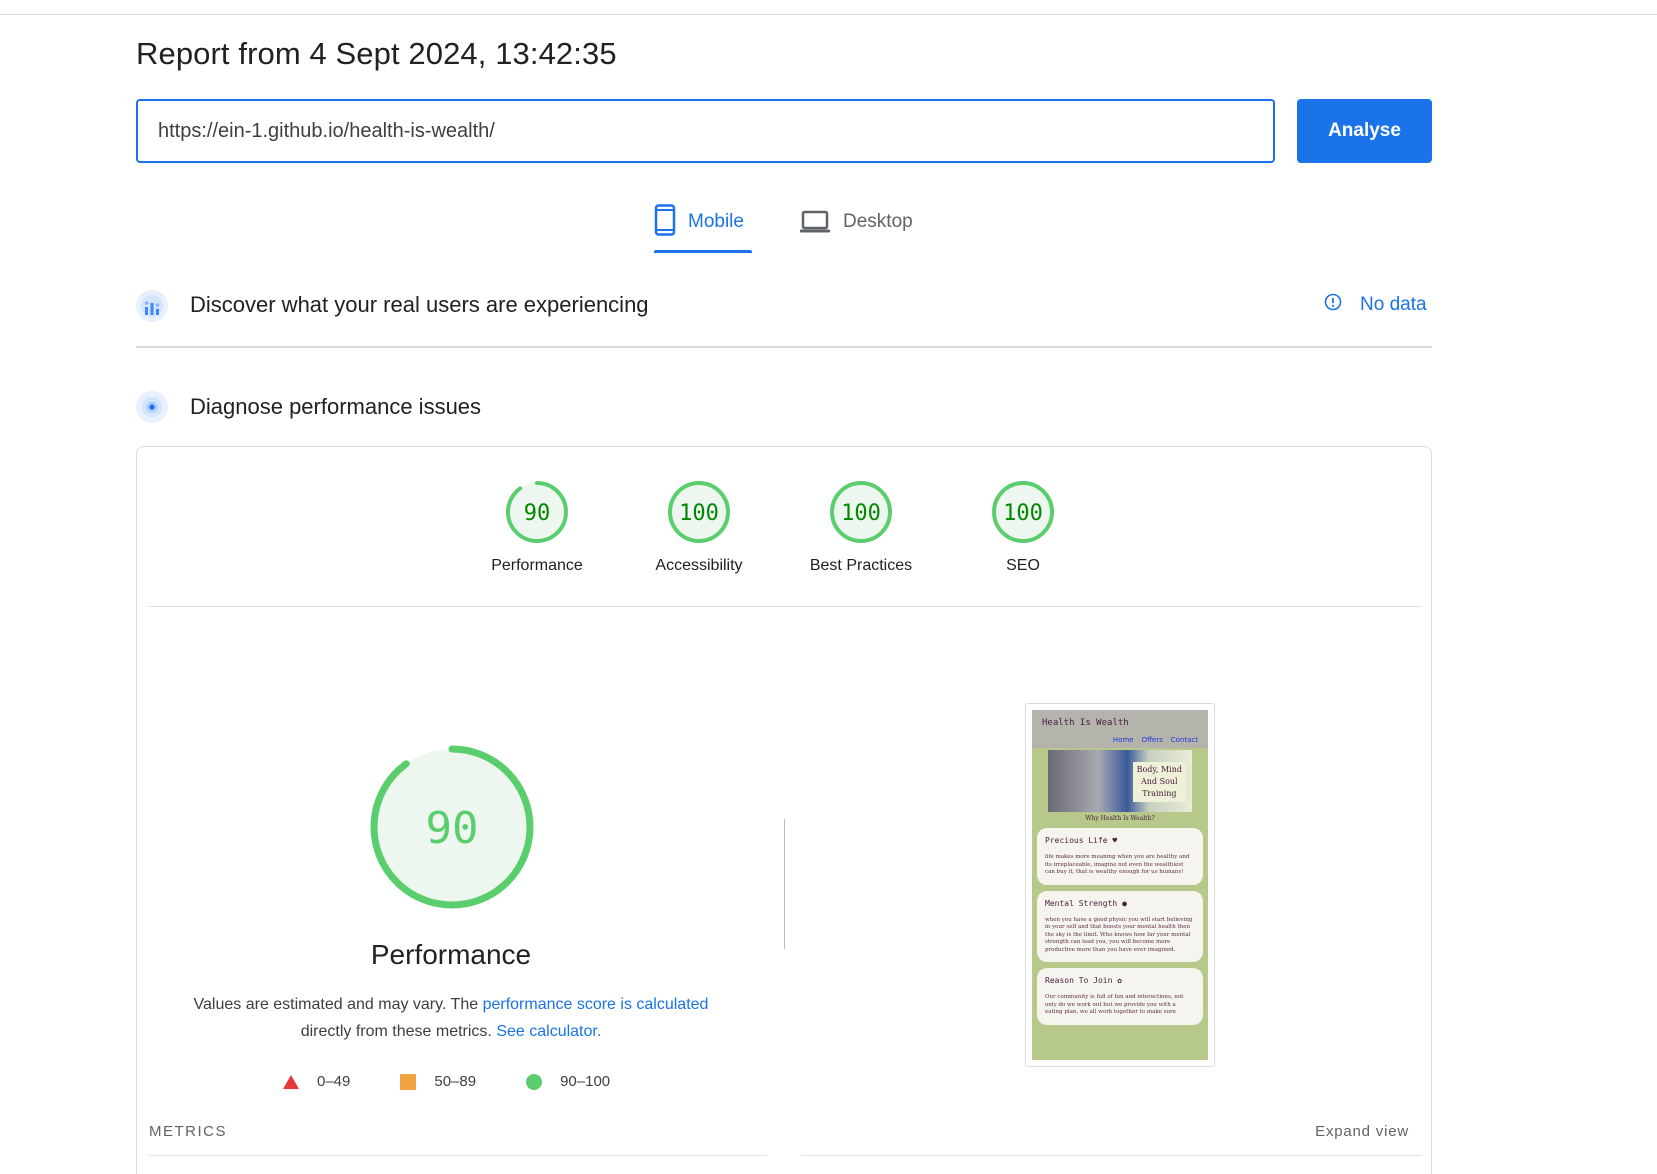  What do you see at coordinates (699, 565) in the screenshot?
I see `gauge-label: Accessibility` at bounding box center [699, 565].